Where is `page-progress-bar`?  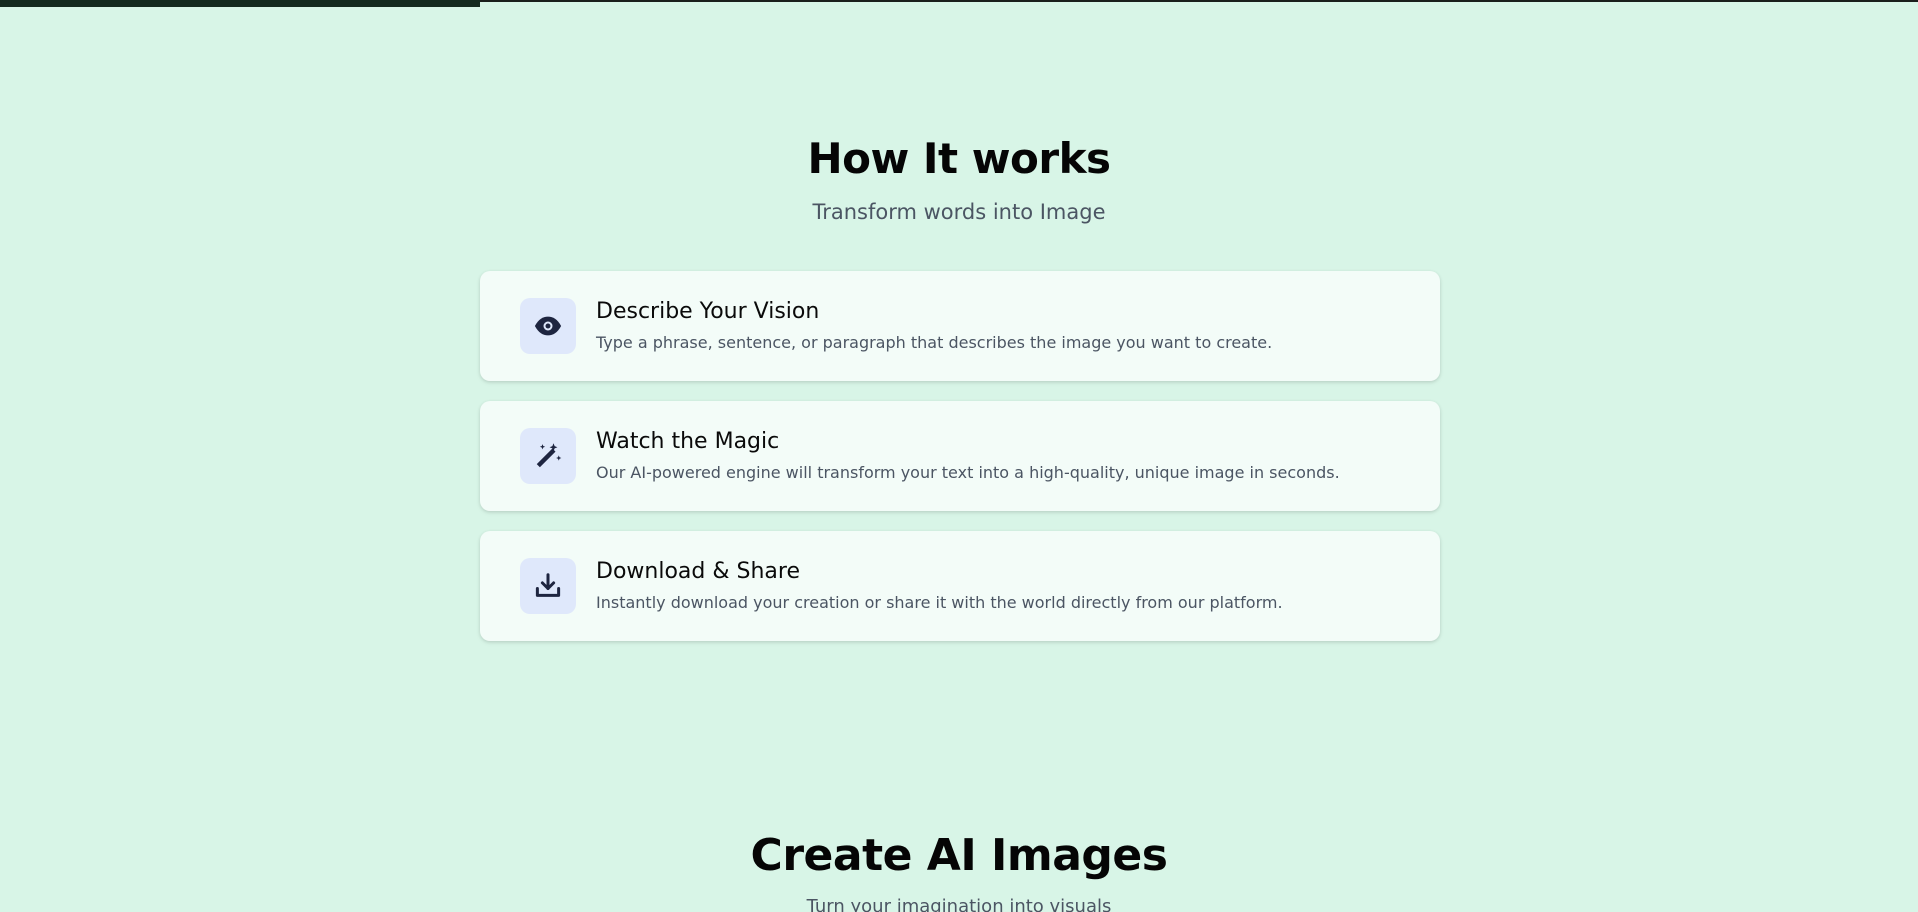 page-progress-bar is located at coordinates (240, 3).